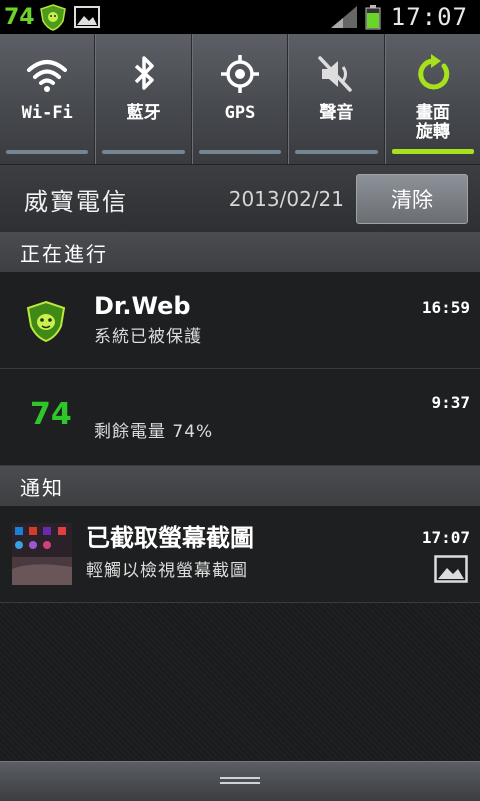 This screenshot has height=801, width=480. Describe the element at coordinates (148, 337) in the screenshot. I see `notification-text: 系統已被保護` at that location.